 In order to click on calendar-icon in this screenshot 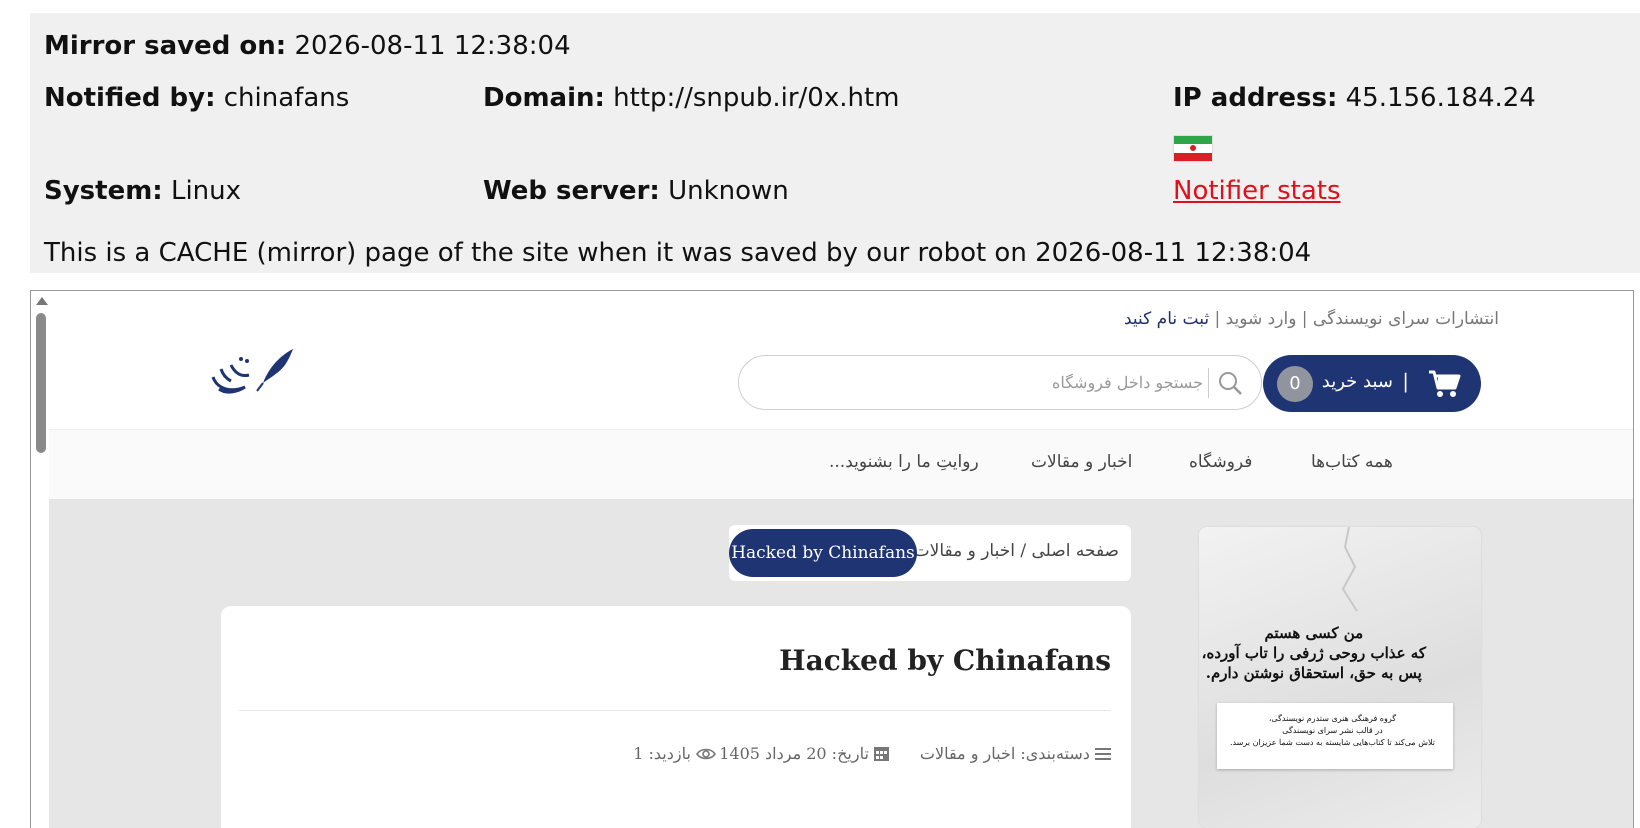, I will do `click(881, 754)`.